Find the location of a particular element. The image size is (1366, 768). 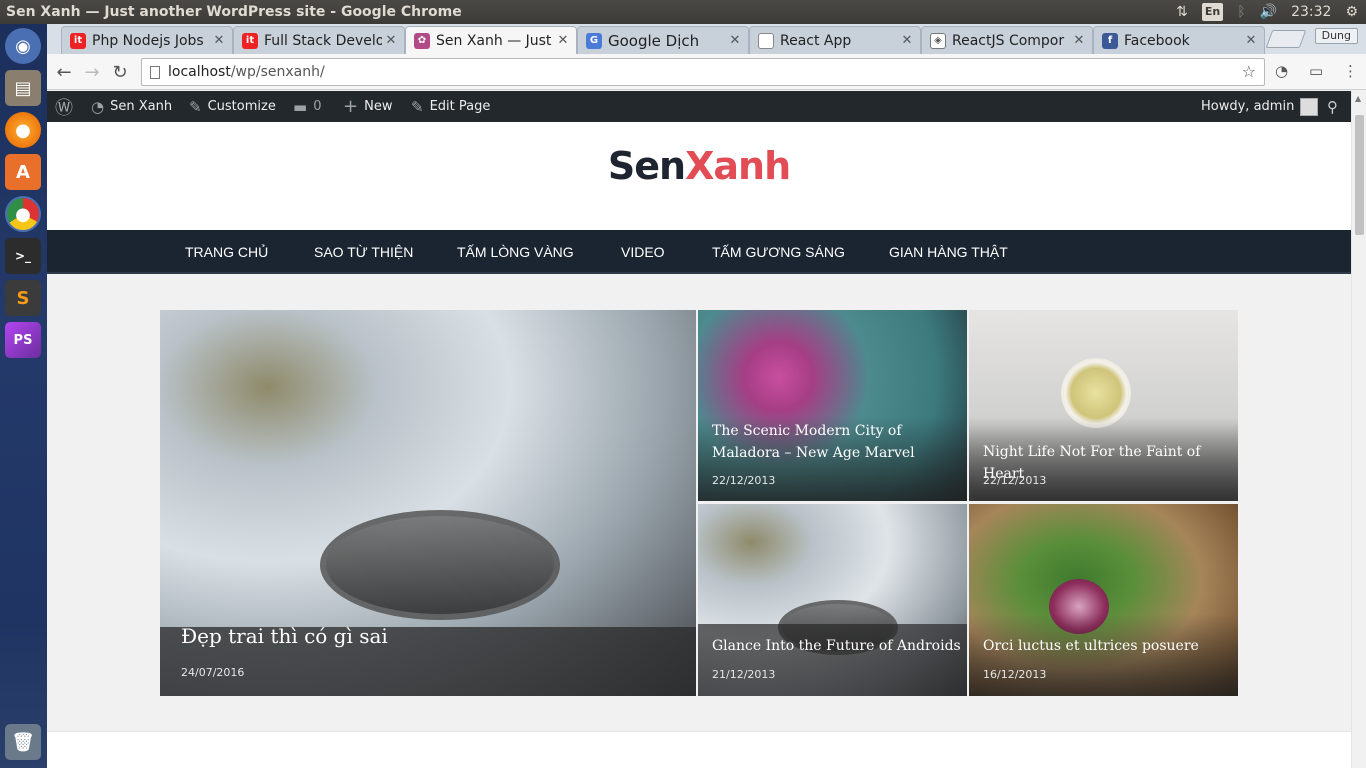

new-tab-button is located at coordinates (1286, 39).